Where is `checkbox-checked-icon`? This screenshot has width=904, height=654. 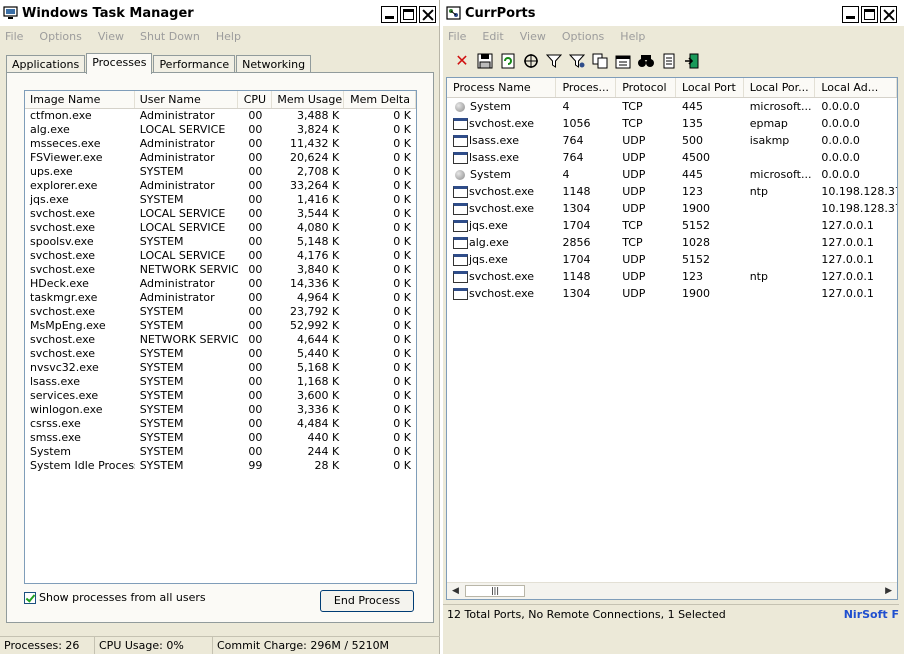
checkbox-checked-icon is located at coordinates (30, 597).